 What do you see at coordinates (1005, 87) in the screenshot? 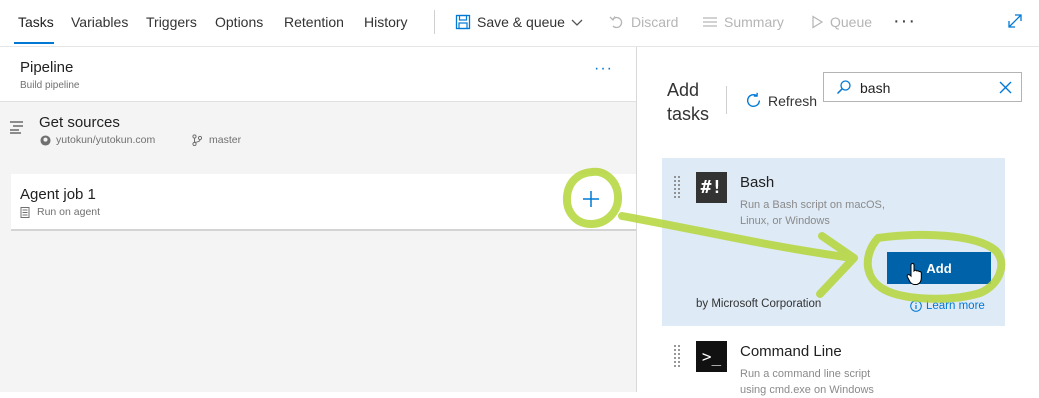
I see `clear-search-icon` at bounding box center [1005, 87].